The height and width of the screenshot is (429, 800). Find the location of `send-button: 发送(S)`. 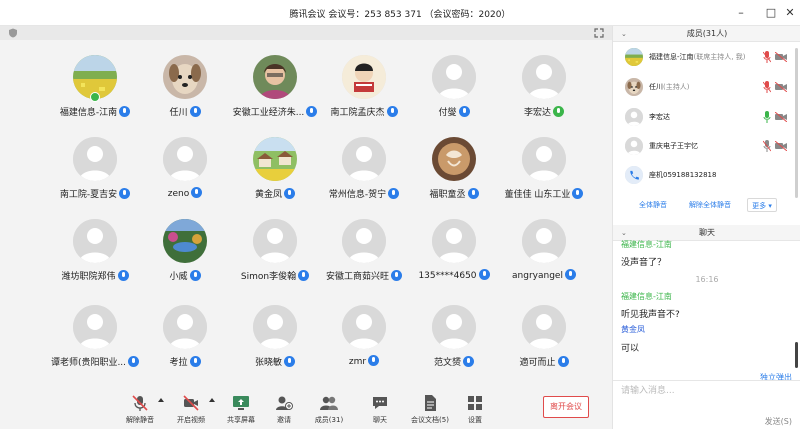

send-button: 发送(S) is located at coordinates (778, 421).